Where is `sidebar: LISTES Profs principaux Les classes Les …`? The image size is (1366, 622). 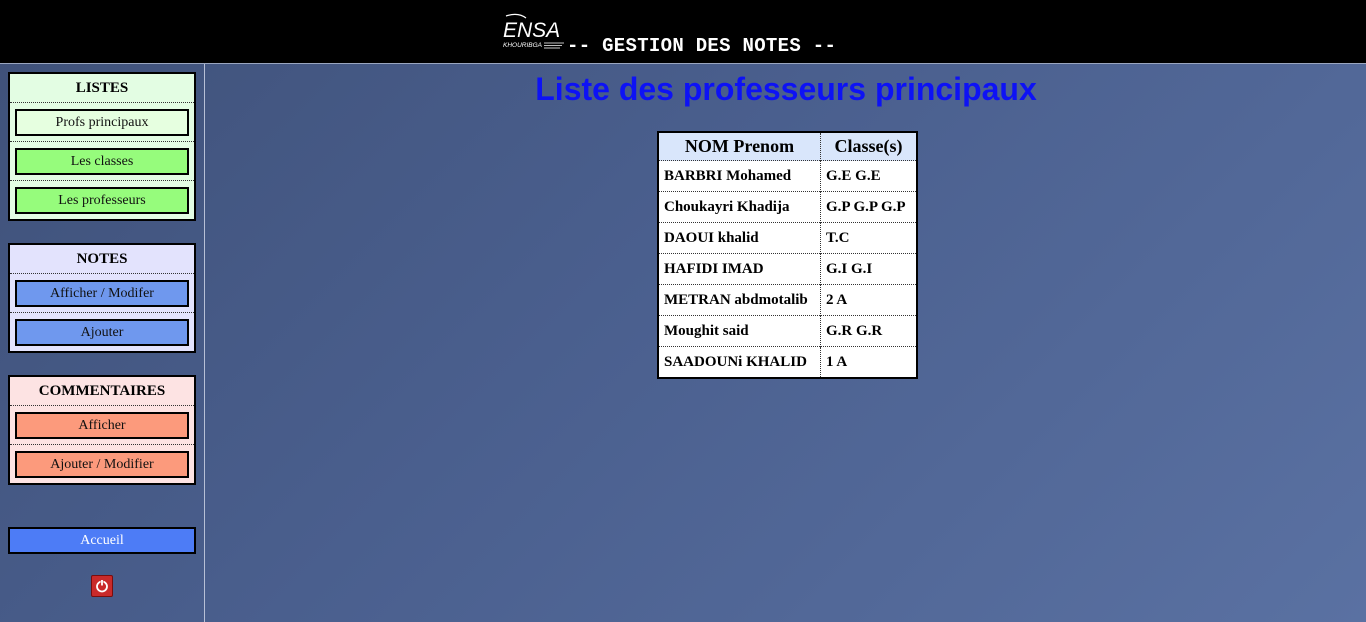
sidebar: LISTES Profs principaux Les classes Les … is located at coordinates (102, 343).